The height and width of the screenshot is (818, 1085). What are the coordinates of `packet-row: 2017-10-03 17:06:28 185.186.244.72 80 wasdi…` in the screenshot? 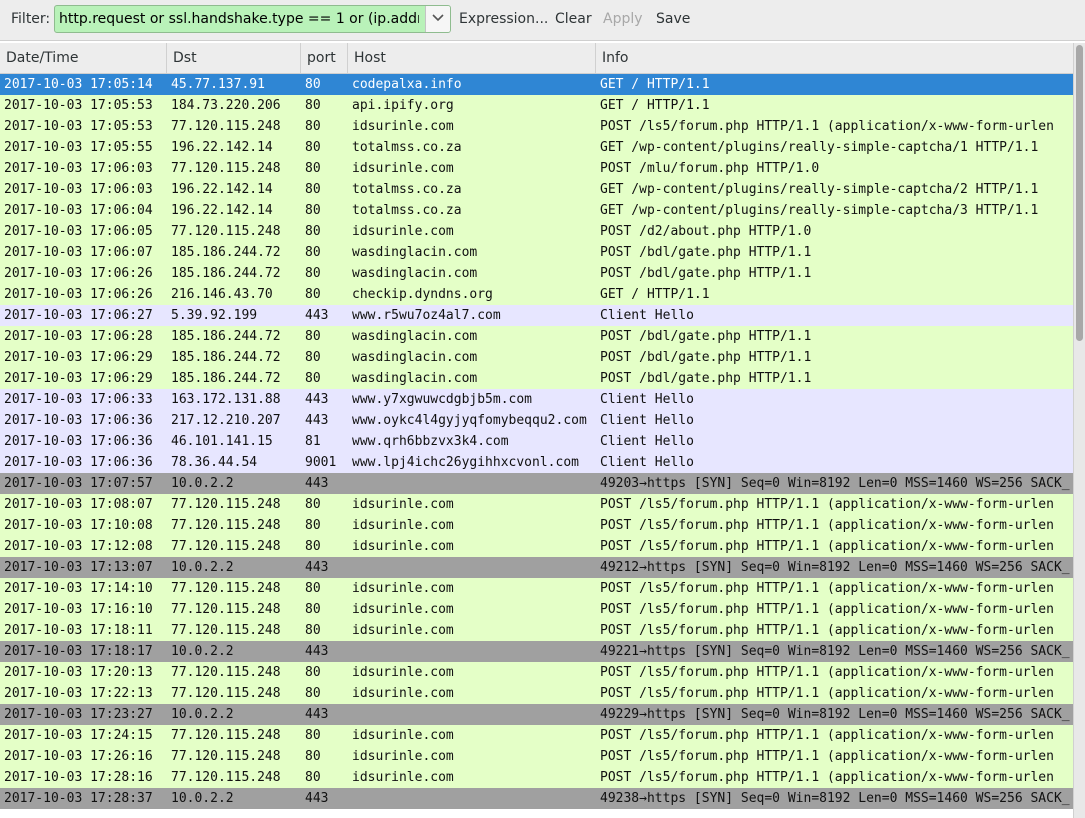 It's located at (536, 336).